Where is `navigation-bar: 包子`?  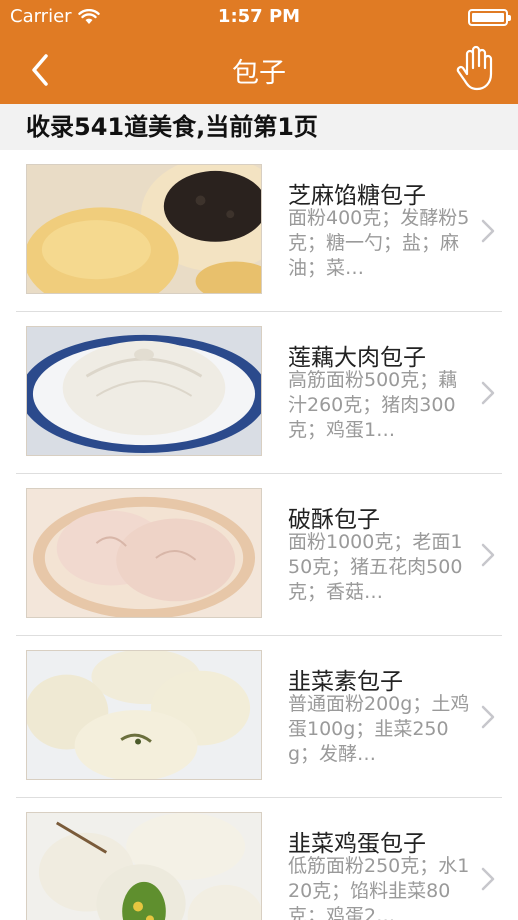 navigation-bar: 包子 is located at coordinates (259, 69).